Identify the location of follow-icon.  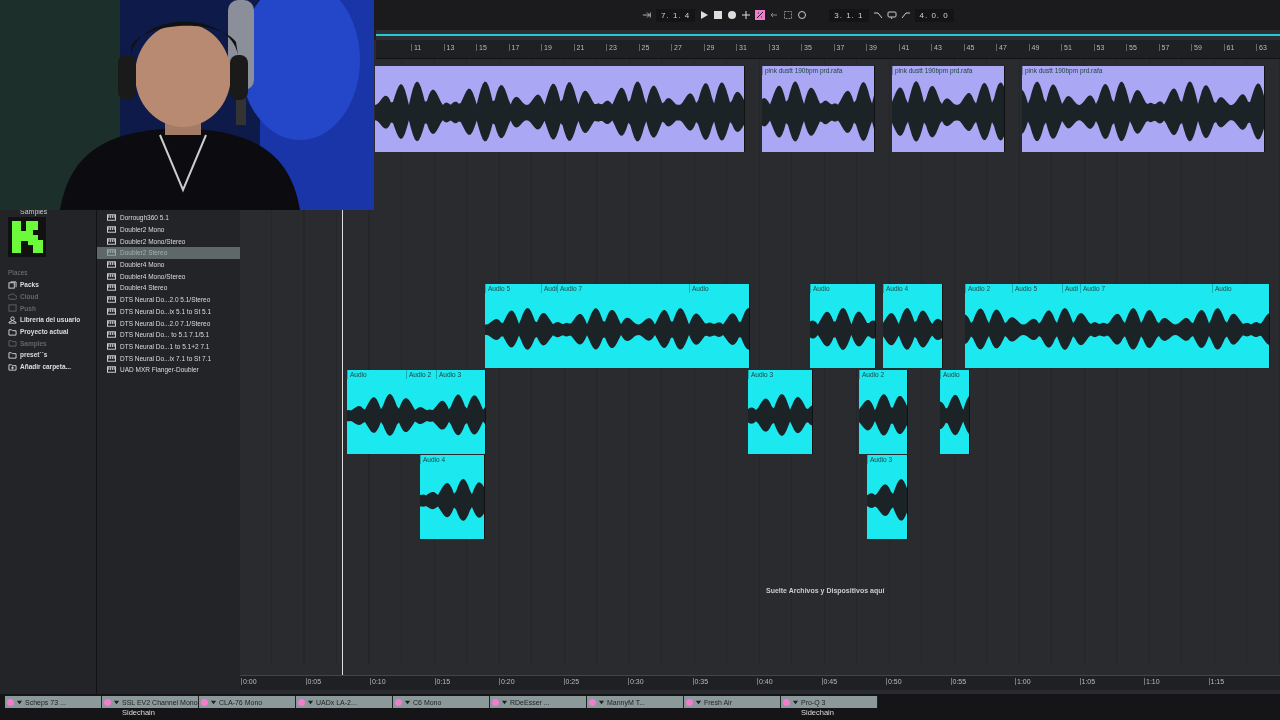
(647, 15).